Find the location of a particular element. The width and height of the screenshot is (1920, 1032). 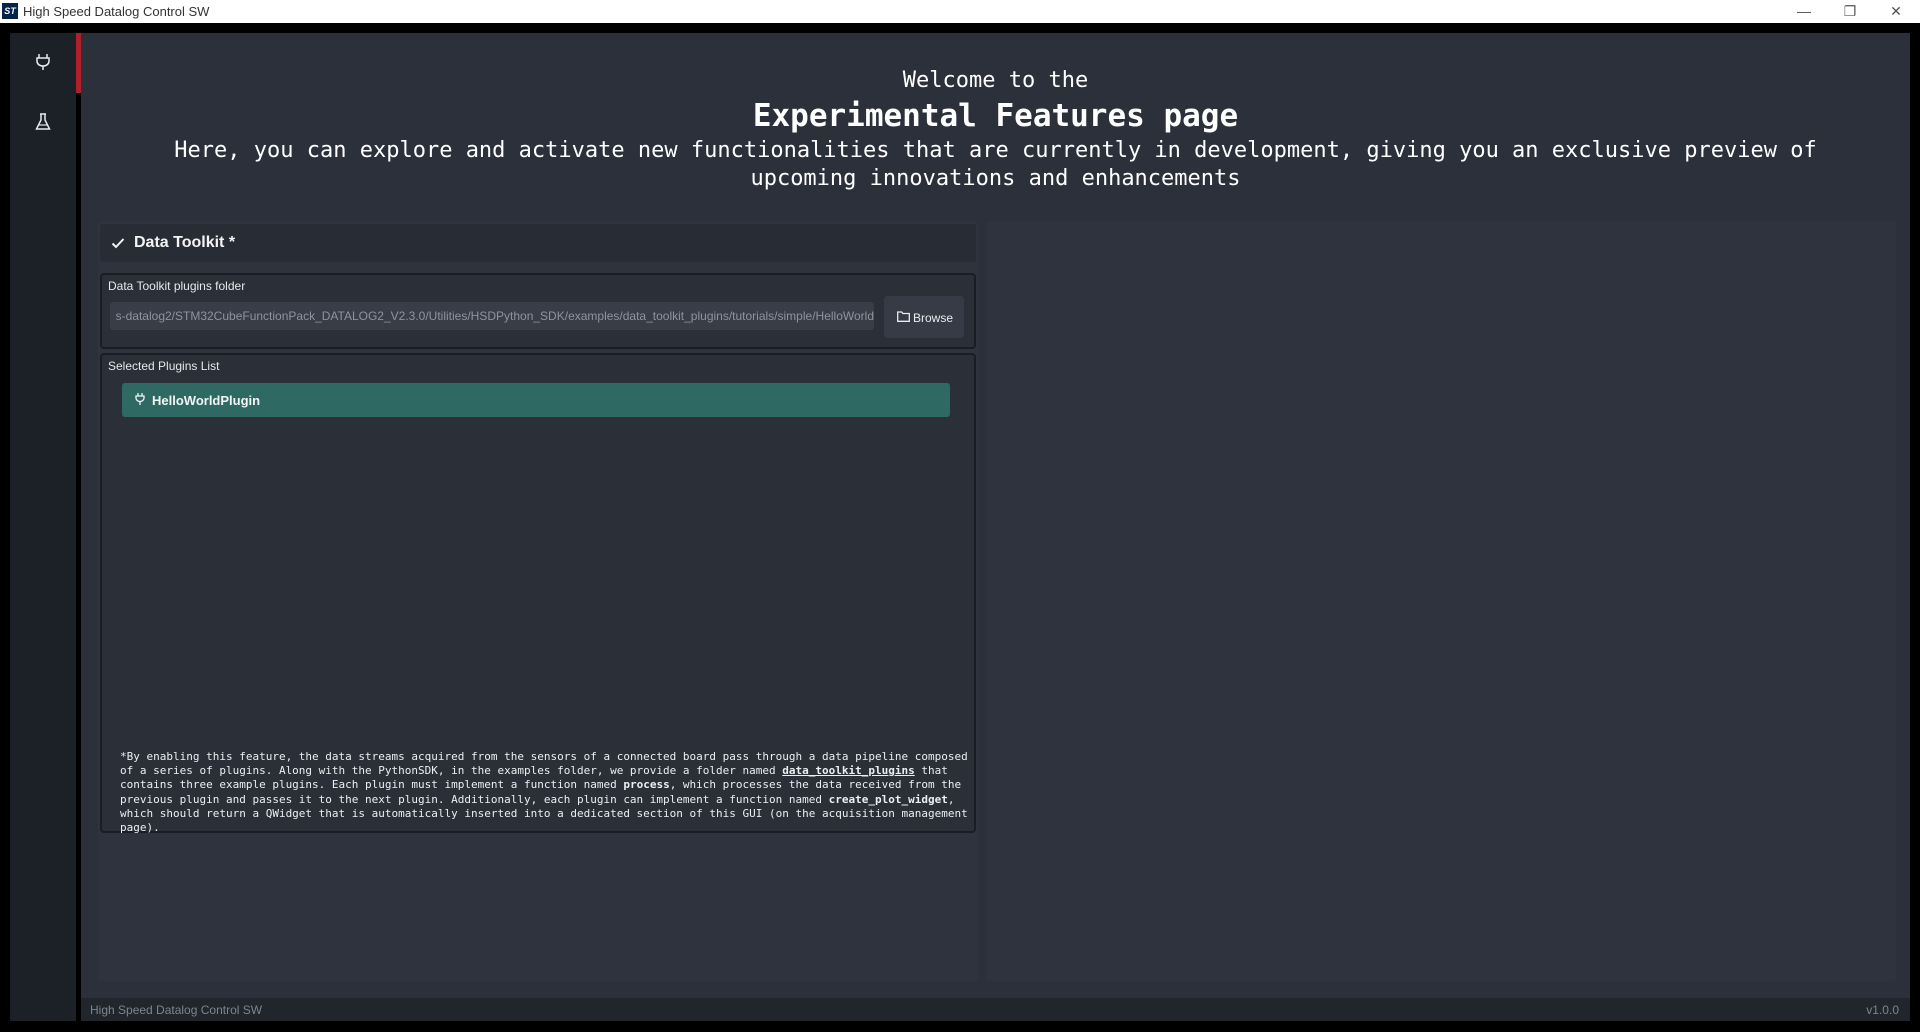

browse-label: Browse is located at coordinates (933, 318).